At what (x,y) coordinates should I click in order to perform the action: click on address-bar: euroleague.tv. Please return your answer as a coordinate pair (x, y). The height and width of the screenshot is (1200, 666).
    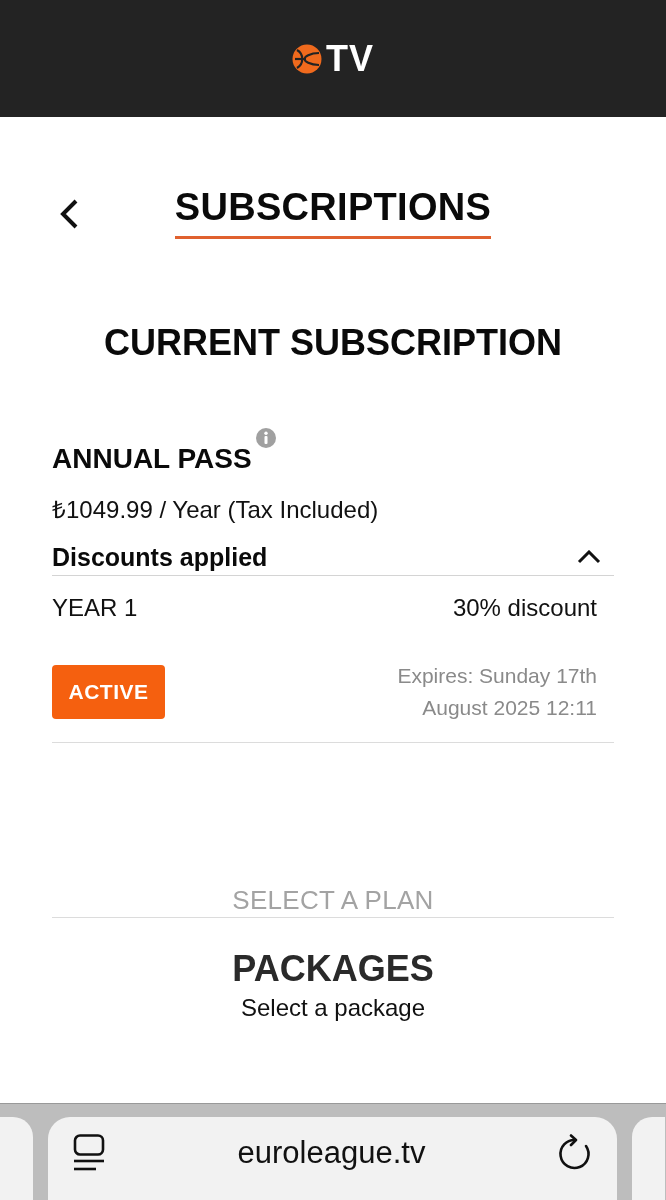
    Looking at the image, I should click on (332, 1158).